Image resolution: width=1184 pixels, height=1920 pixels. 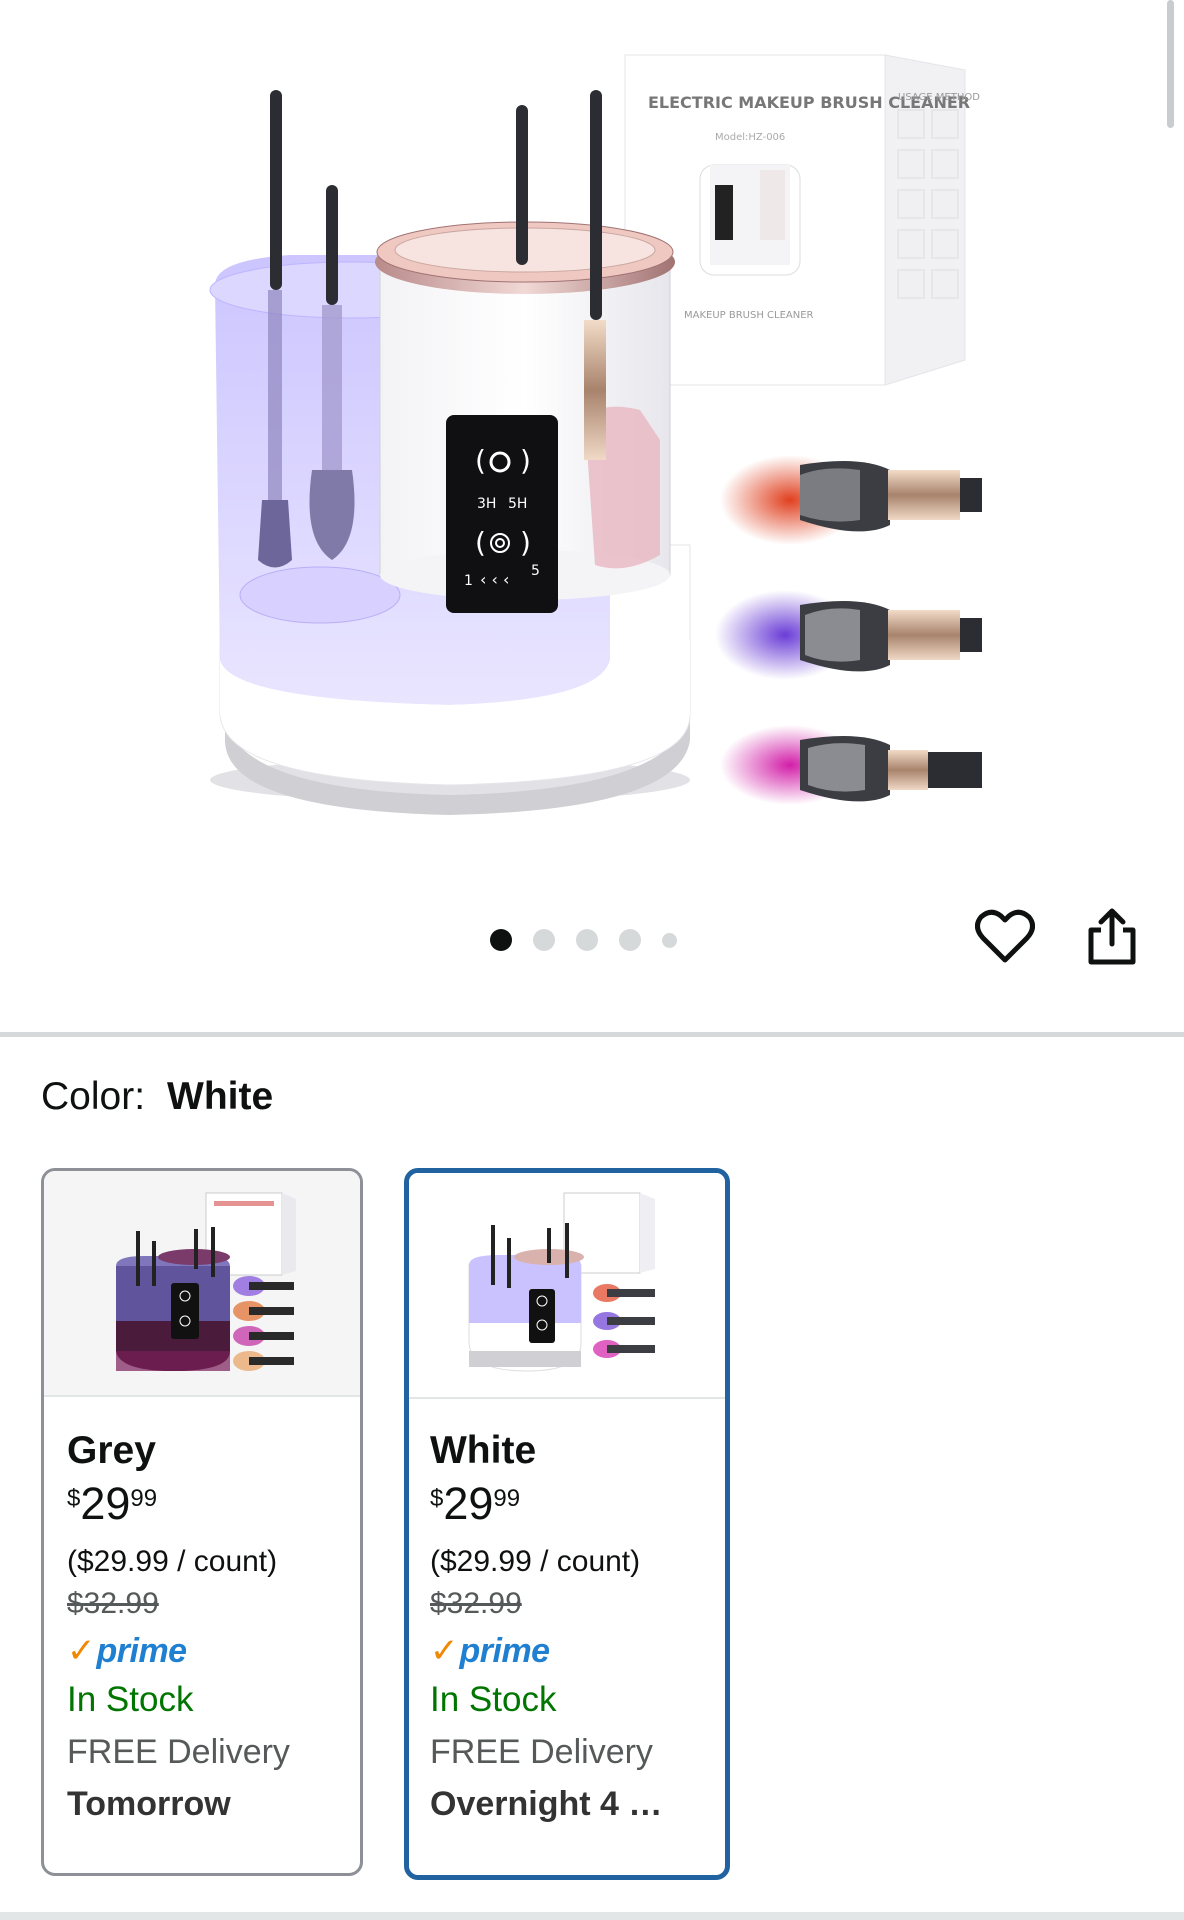 I want to click on svg-text: Model:HZ-006, so click(x=750, y=137).